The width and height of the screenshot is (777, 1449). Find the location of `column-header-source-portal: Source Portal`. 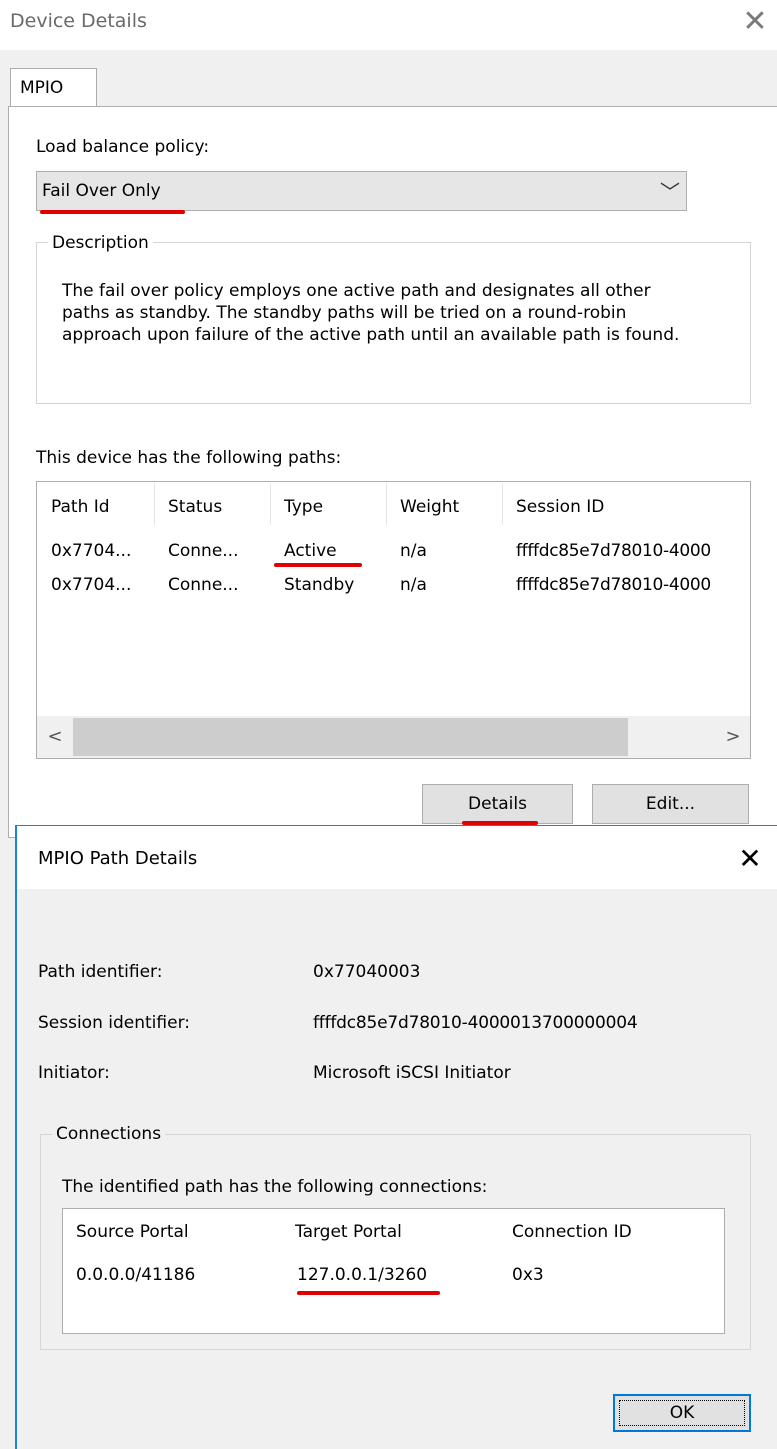

column-header-source-portal: Source Portal is located at coordinates (132, 1232).